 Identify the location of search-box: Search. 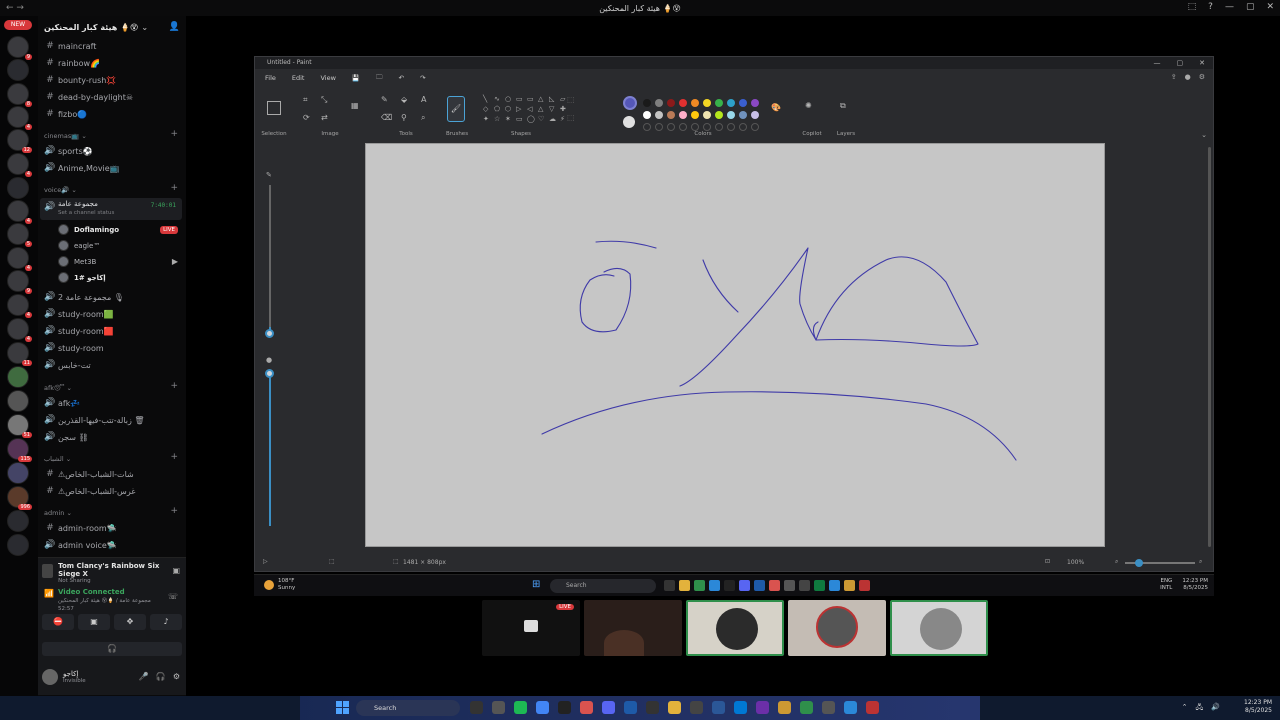
(408, 708).